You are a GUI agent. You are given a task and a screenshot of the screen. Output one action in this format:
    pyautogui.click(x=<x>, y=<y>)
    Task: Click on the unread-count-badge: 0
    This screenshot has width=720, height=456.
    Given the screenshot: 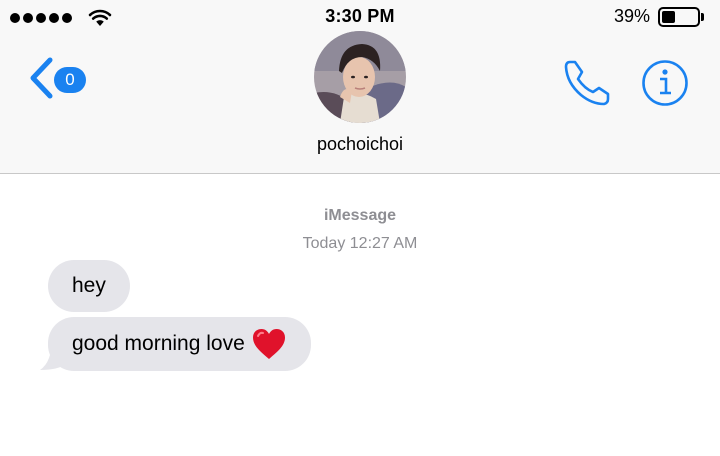 What is the action you would take?
    pyautogui.click(x=70, y=80)
    